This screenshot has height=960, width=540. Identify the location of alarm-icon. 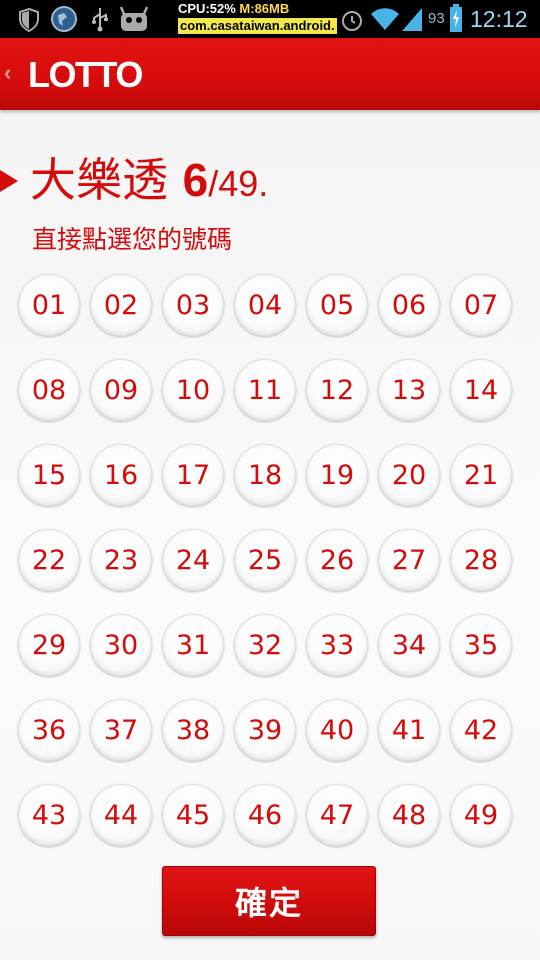
(352, 21).